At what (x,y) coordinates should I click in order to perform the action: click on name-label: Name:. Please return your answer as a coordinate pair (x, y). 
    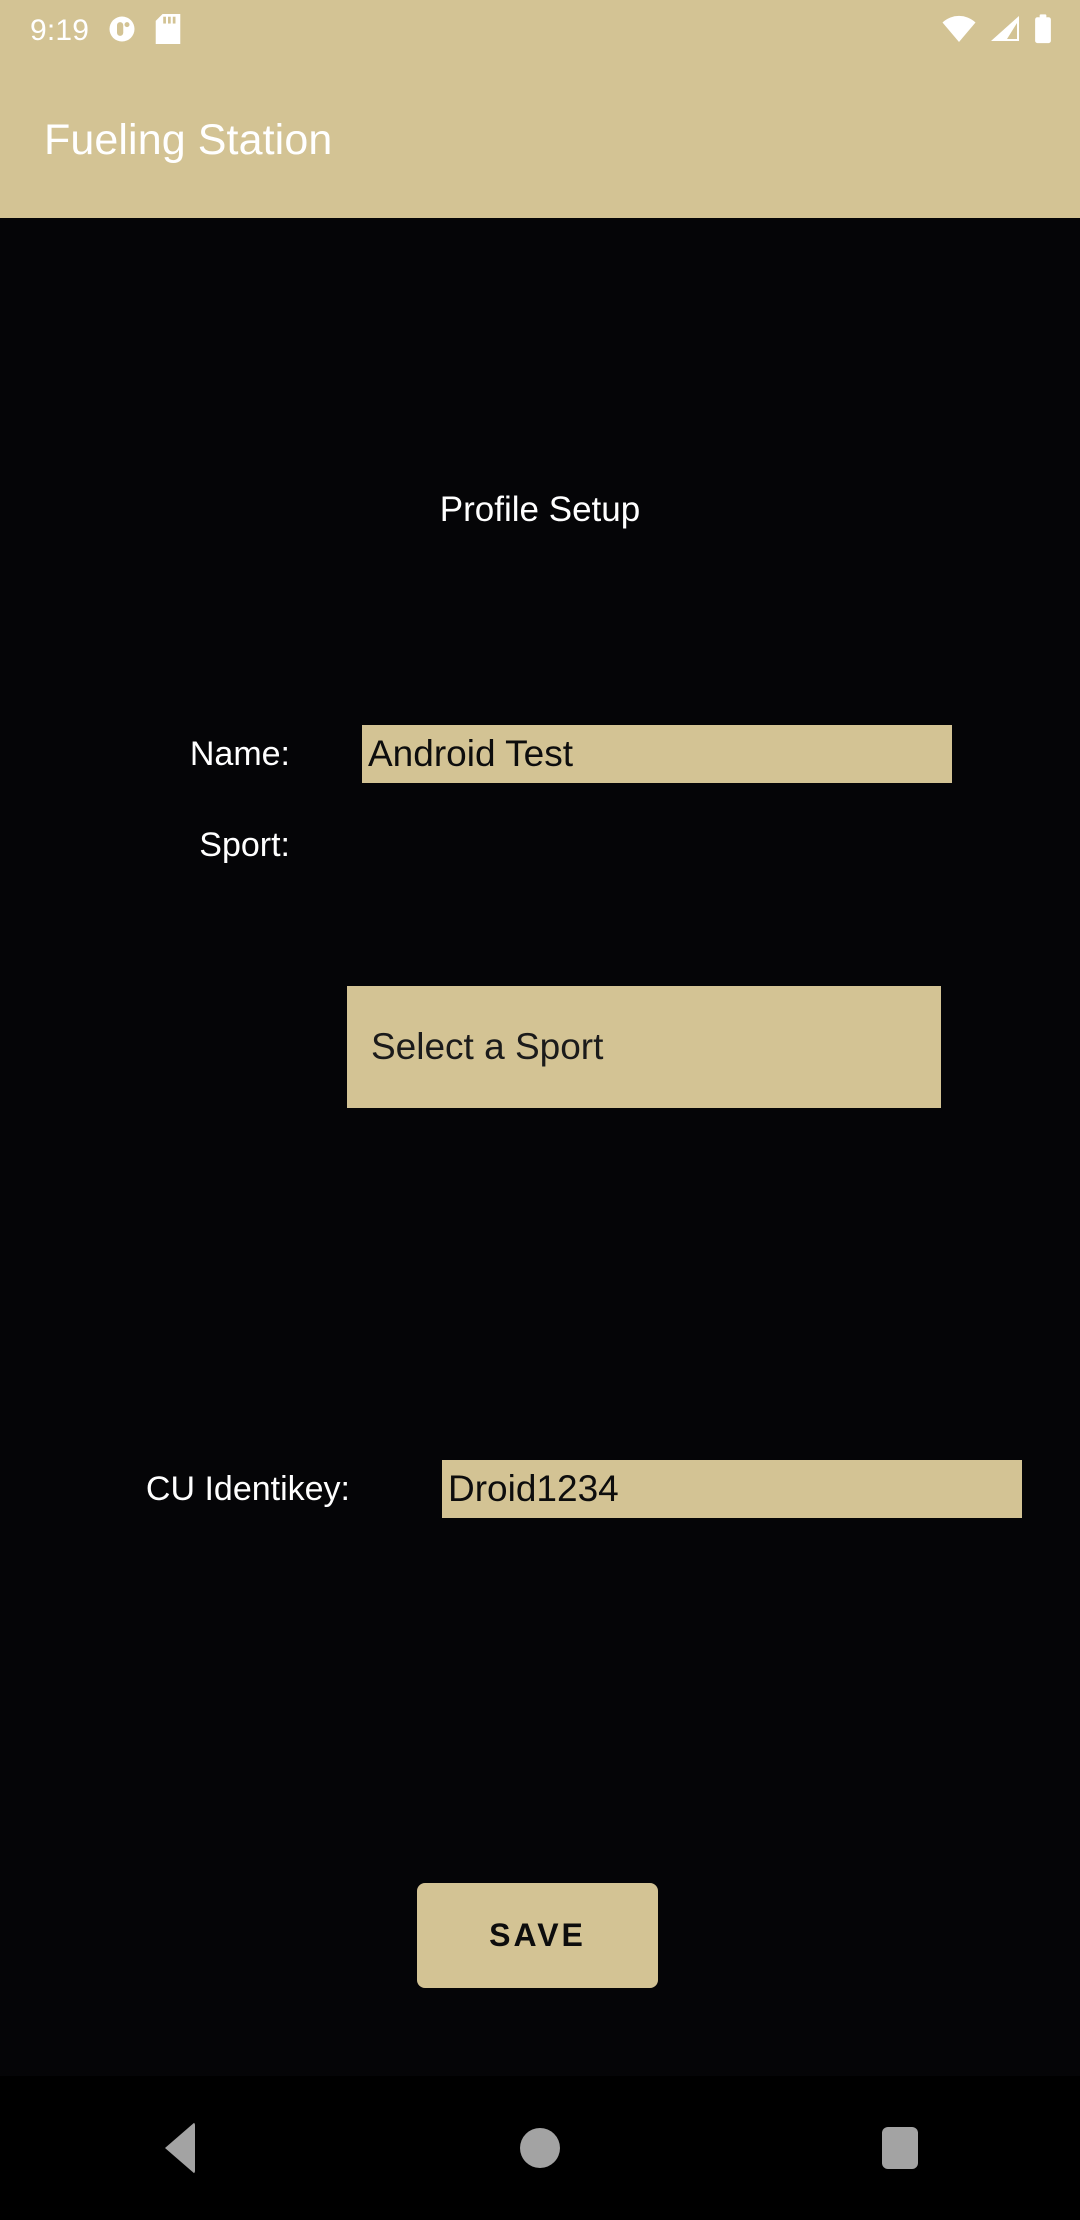
    Looking at the image, I should click on (239, 753).